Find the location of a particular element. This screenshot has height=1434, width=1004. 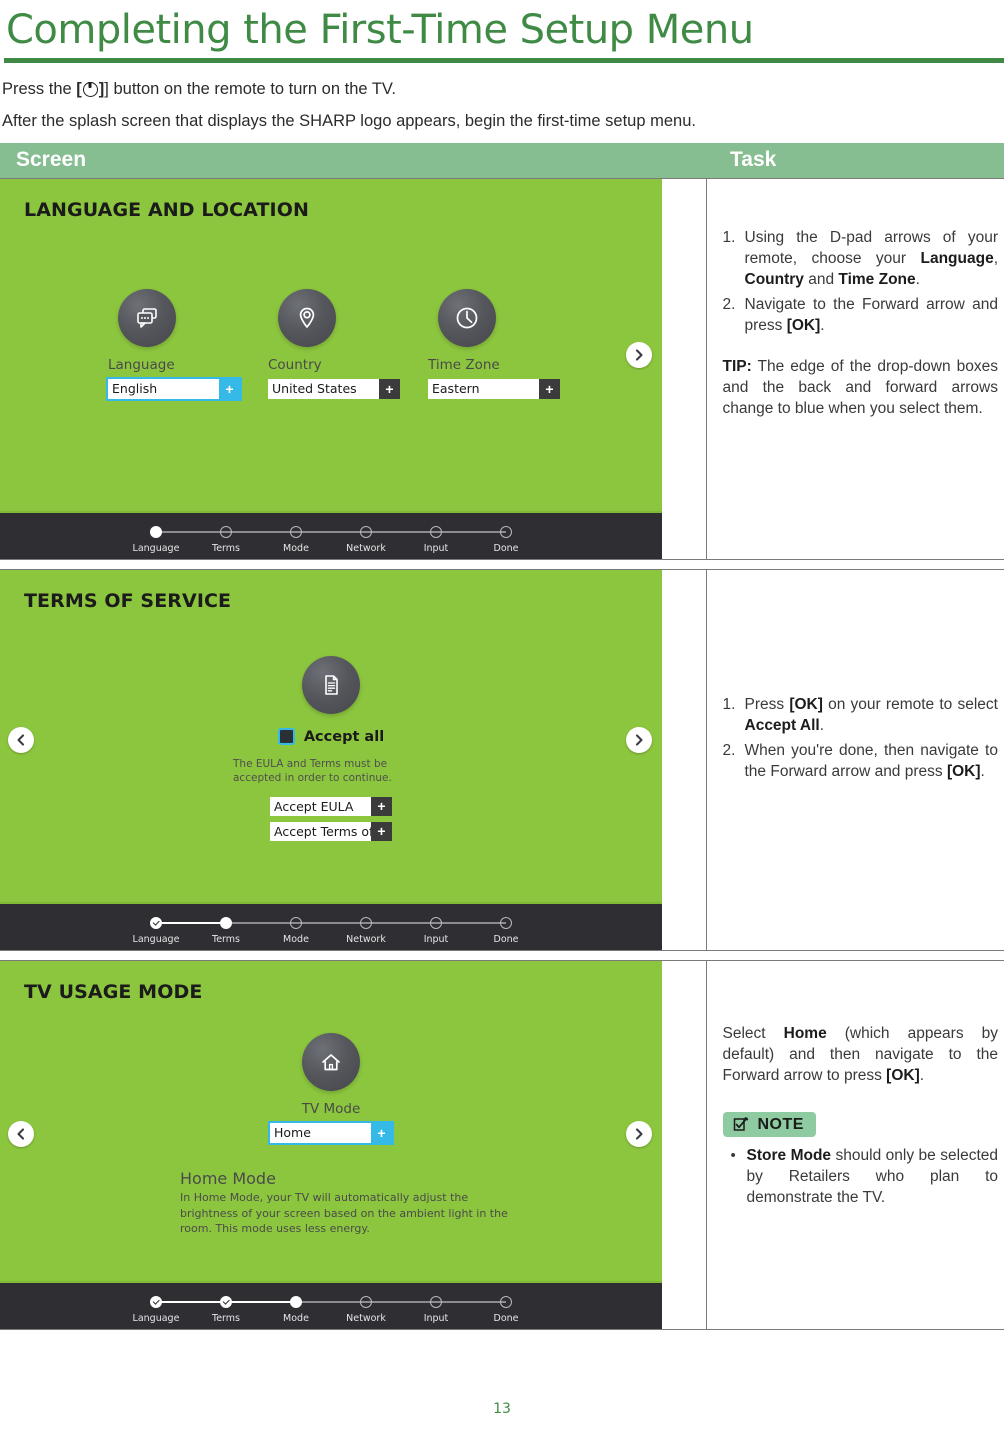

mode-content: TV Mode Home + is located at coordinates (331, 1089).